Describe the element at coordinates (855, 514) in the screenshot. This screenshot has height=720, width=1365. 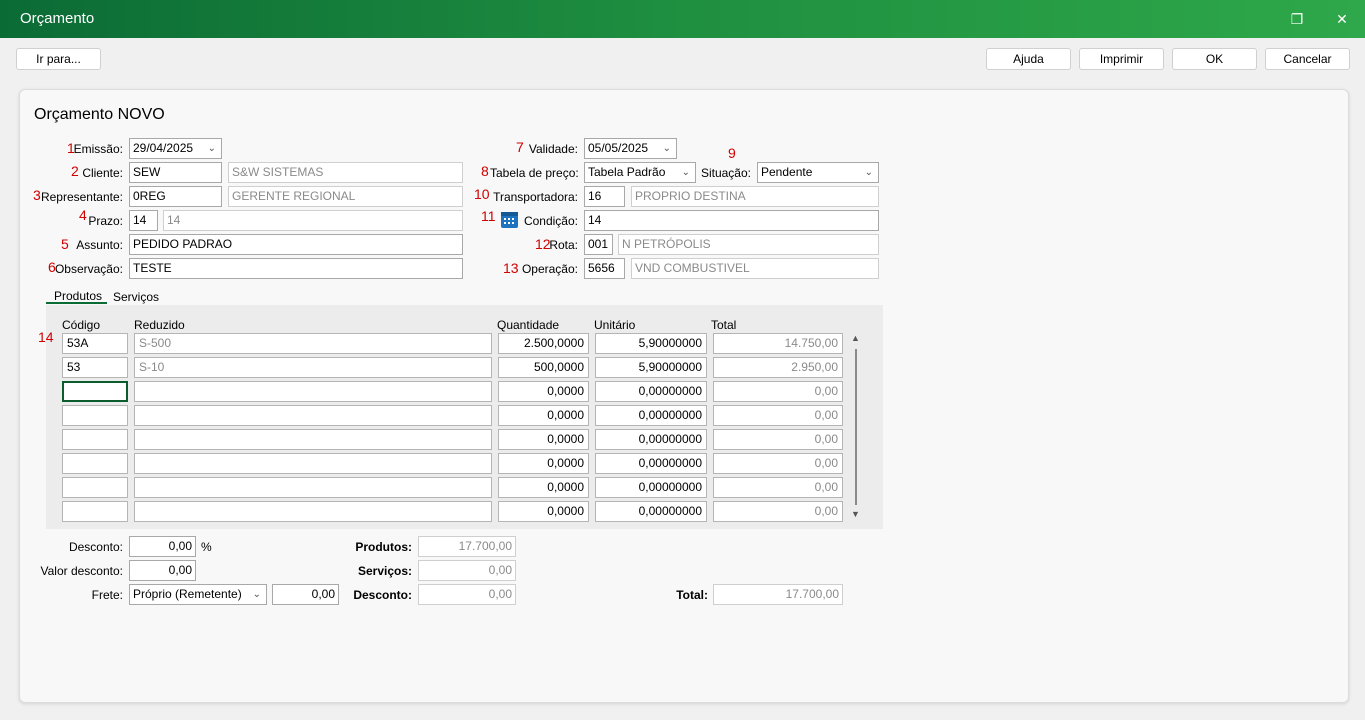
I see `scroll-down-icon: ▼` at that location.